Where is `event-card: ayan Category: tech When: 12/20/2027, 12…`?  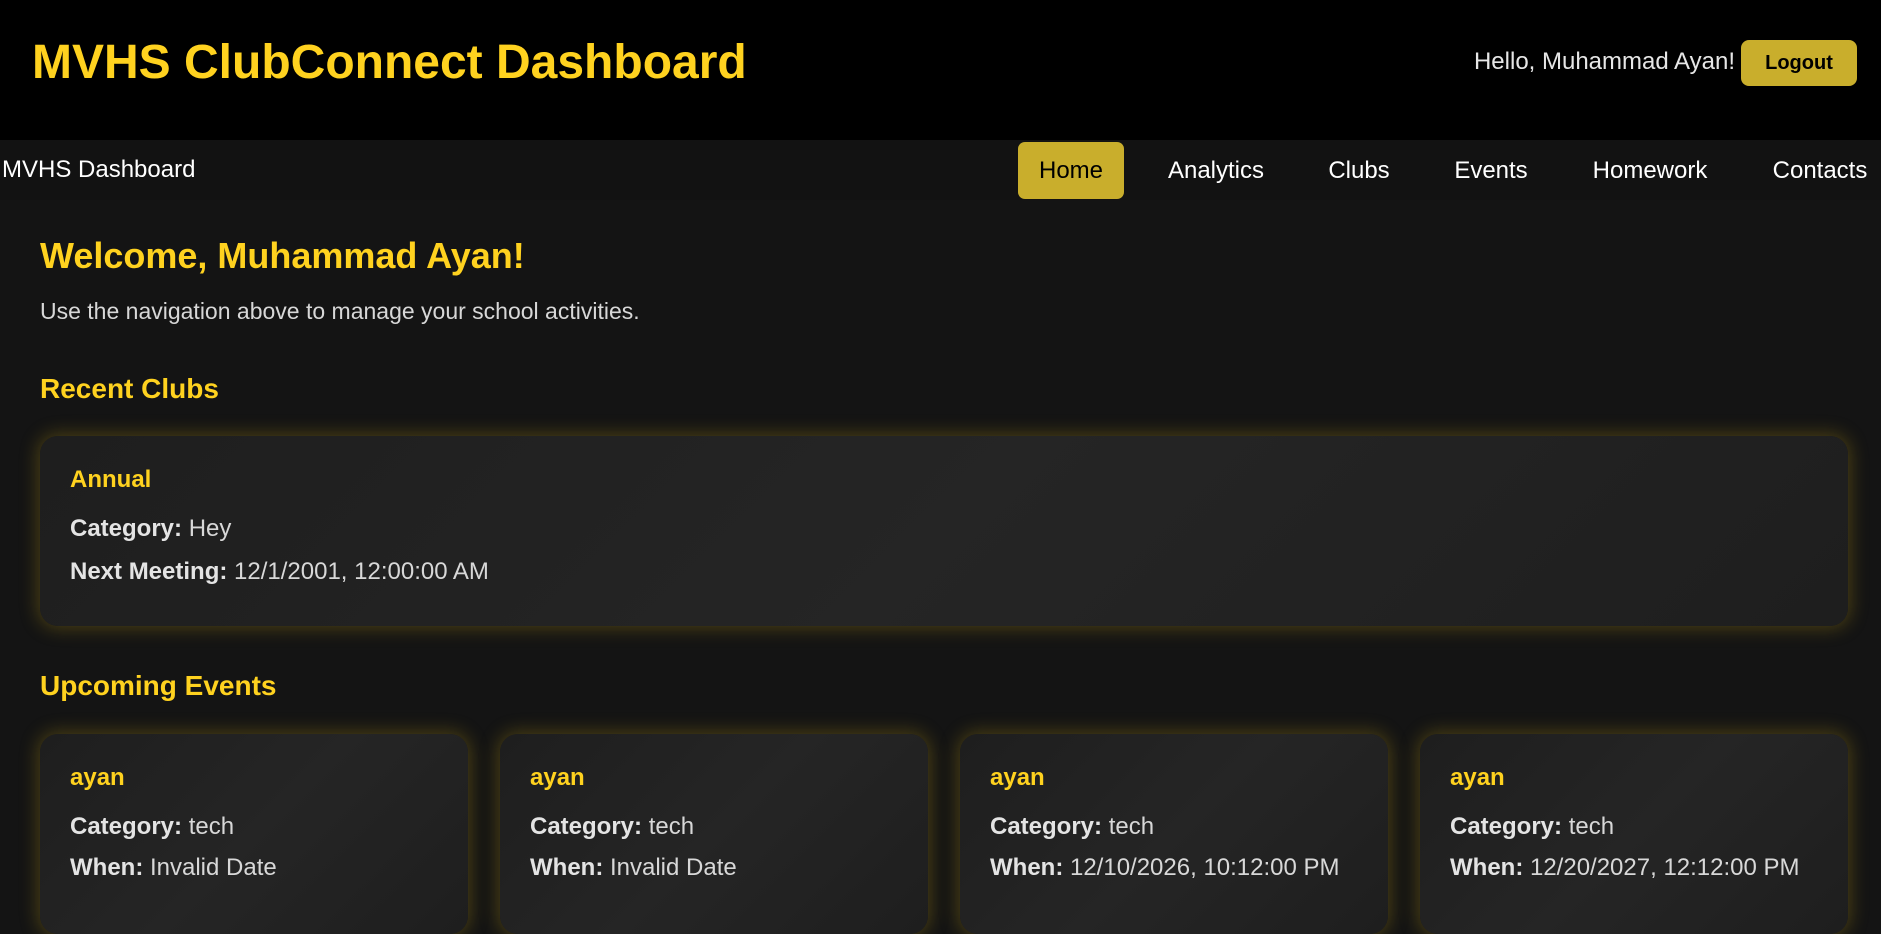 event-card: ayan Category: tech When: 12/20/2027, 12… is located at coordinates (1634, 834).